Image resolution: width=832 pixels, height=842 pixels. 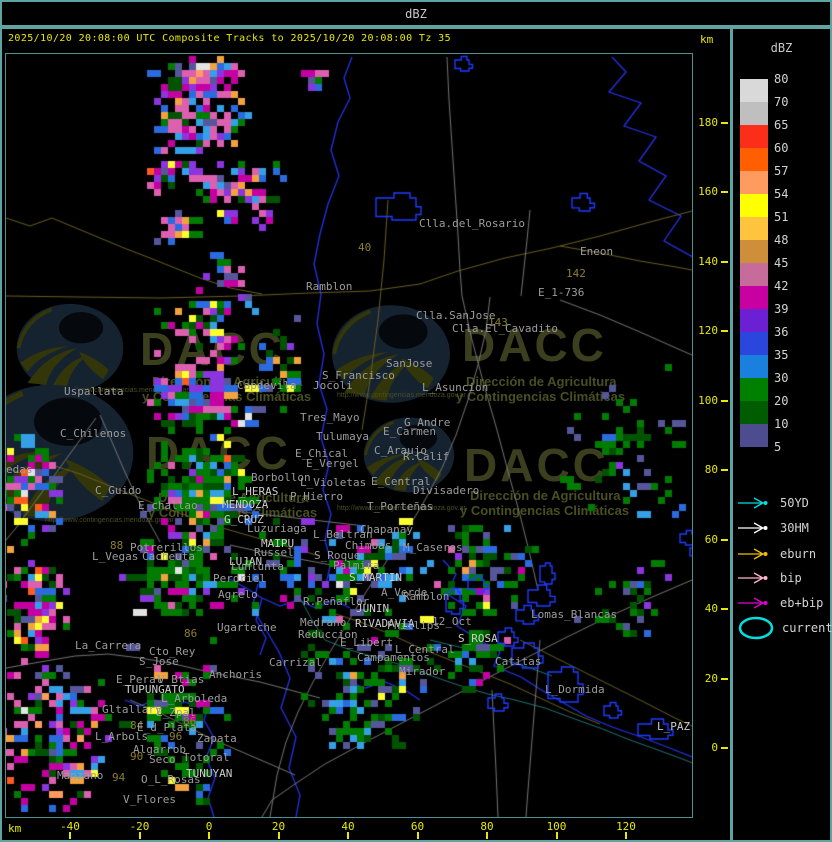 I want to click on right-axis-tick-label: 180, so click(x=708, y=122).